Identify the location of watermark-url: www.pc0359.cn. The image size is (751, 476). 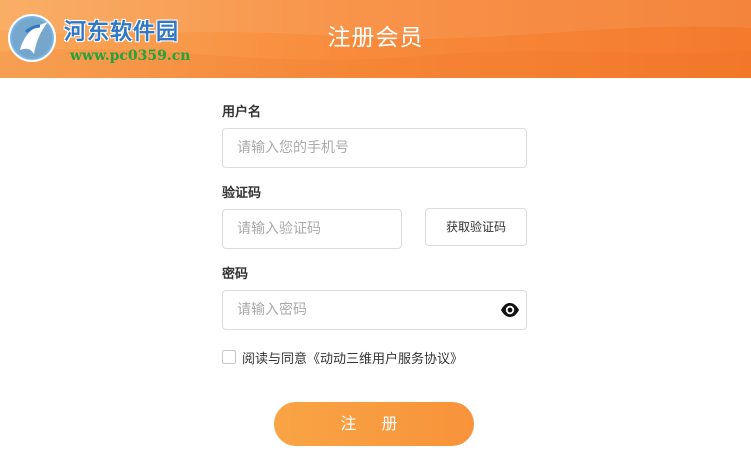
(130, 56).